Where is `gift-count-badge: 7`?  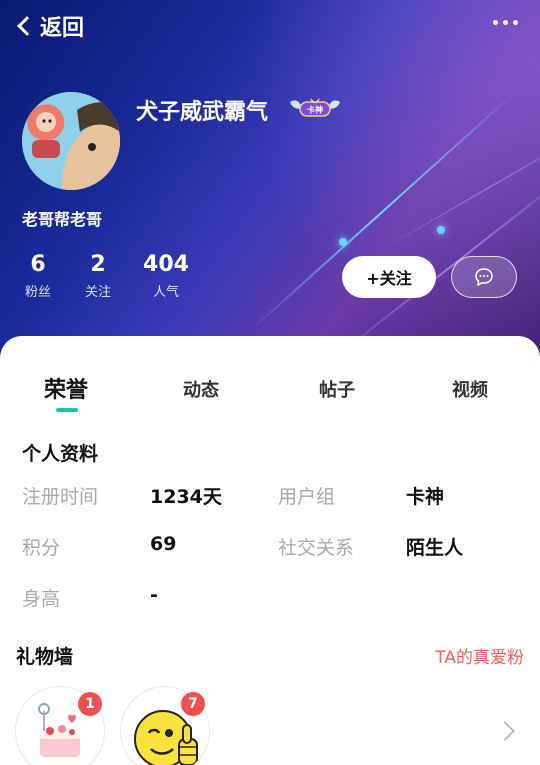 gift-count-badge: 7 is located at coordinates (193, 704).